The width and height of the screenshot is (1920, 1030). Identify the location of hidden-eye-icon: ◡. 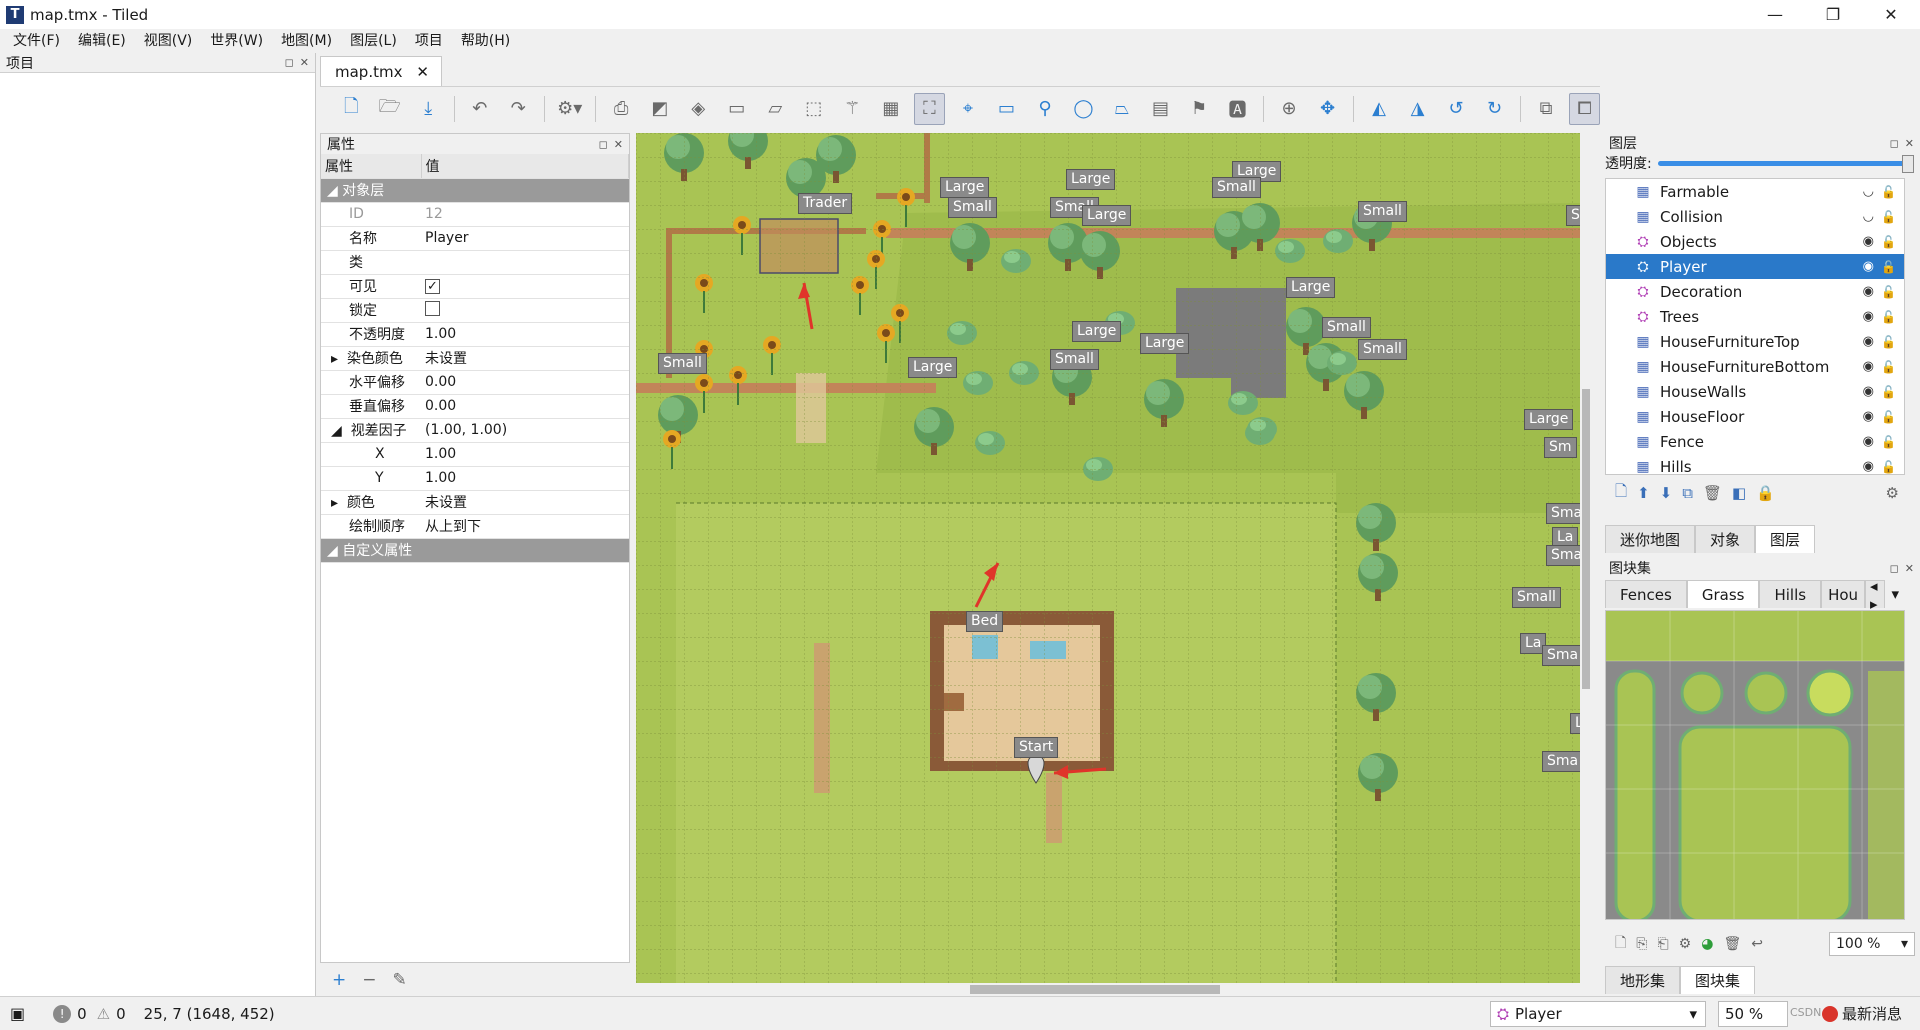
(1868, 191).